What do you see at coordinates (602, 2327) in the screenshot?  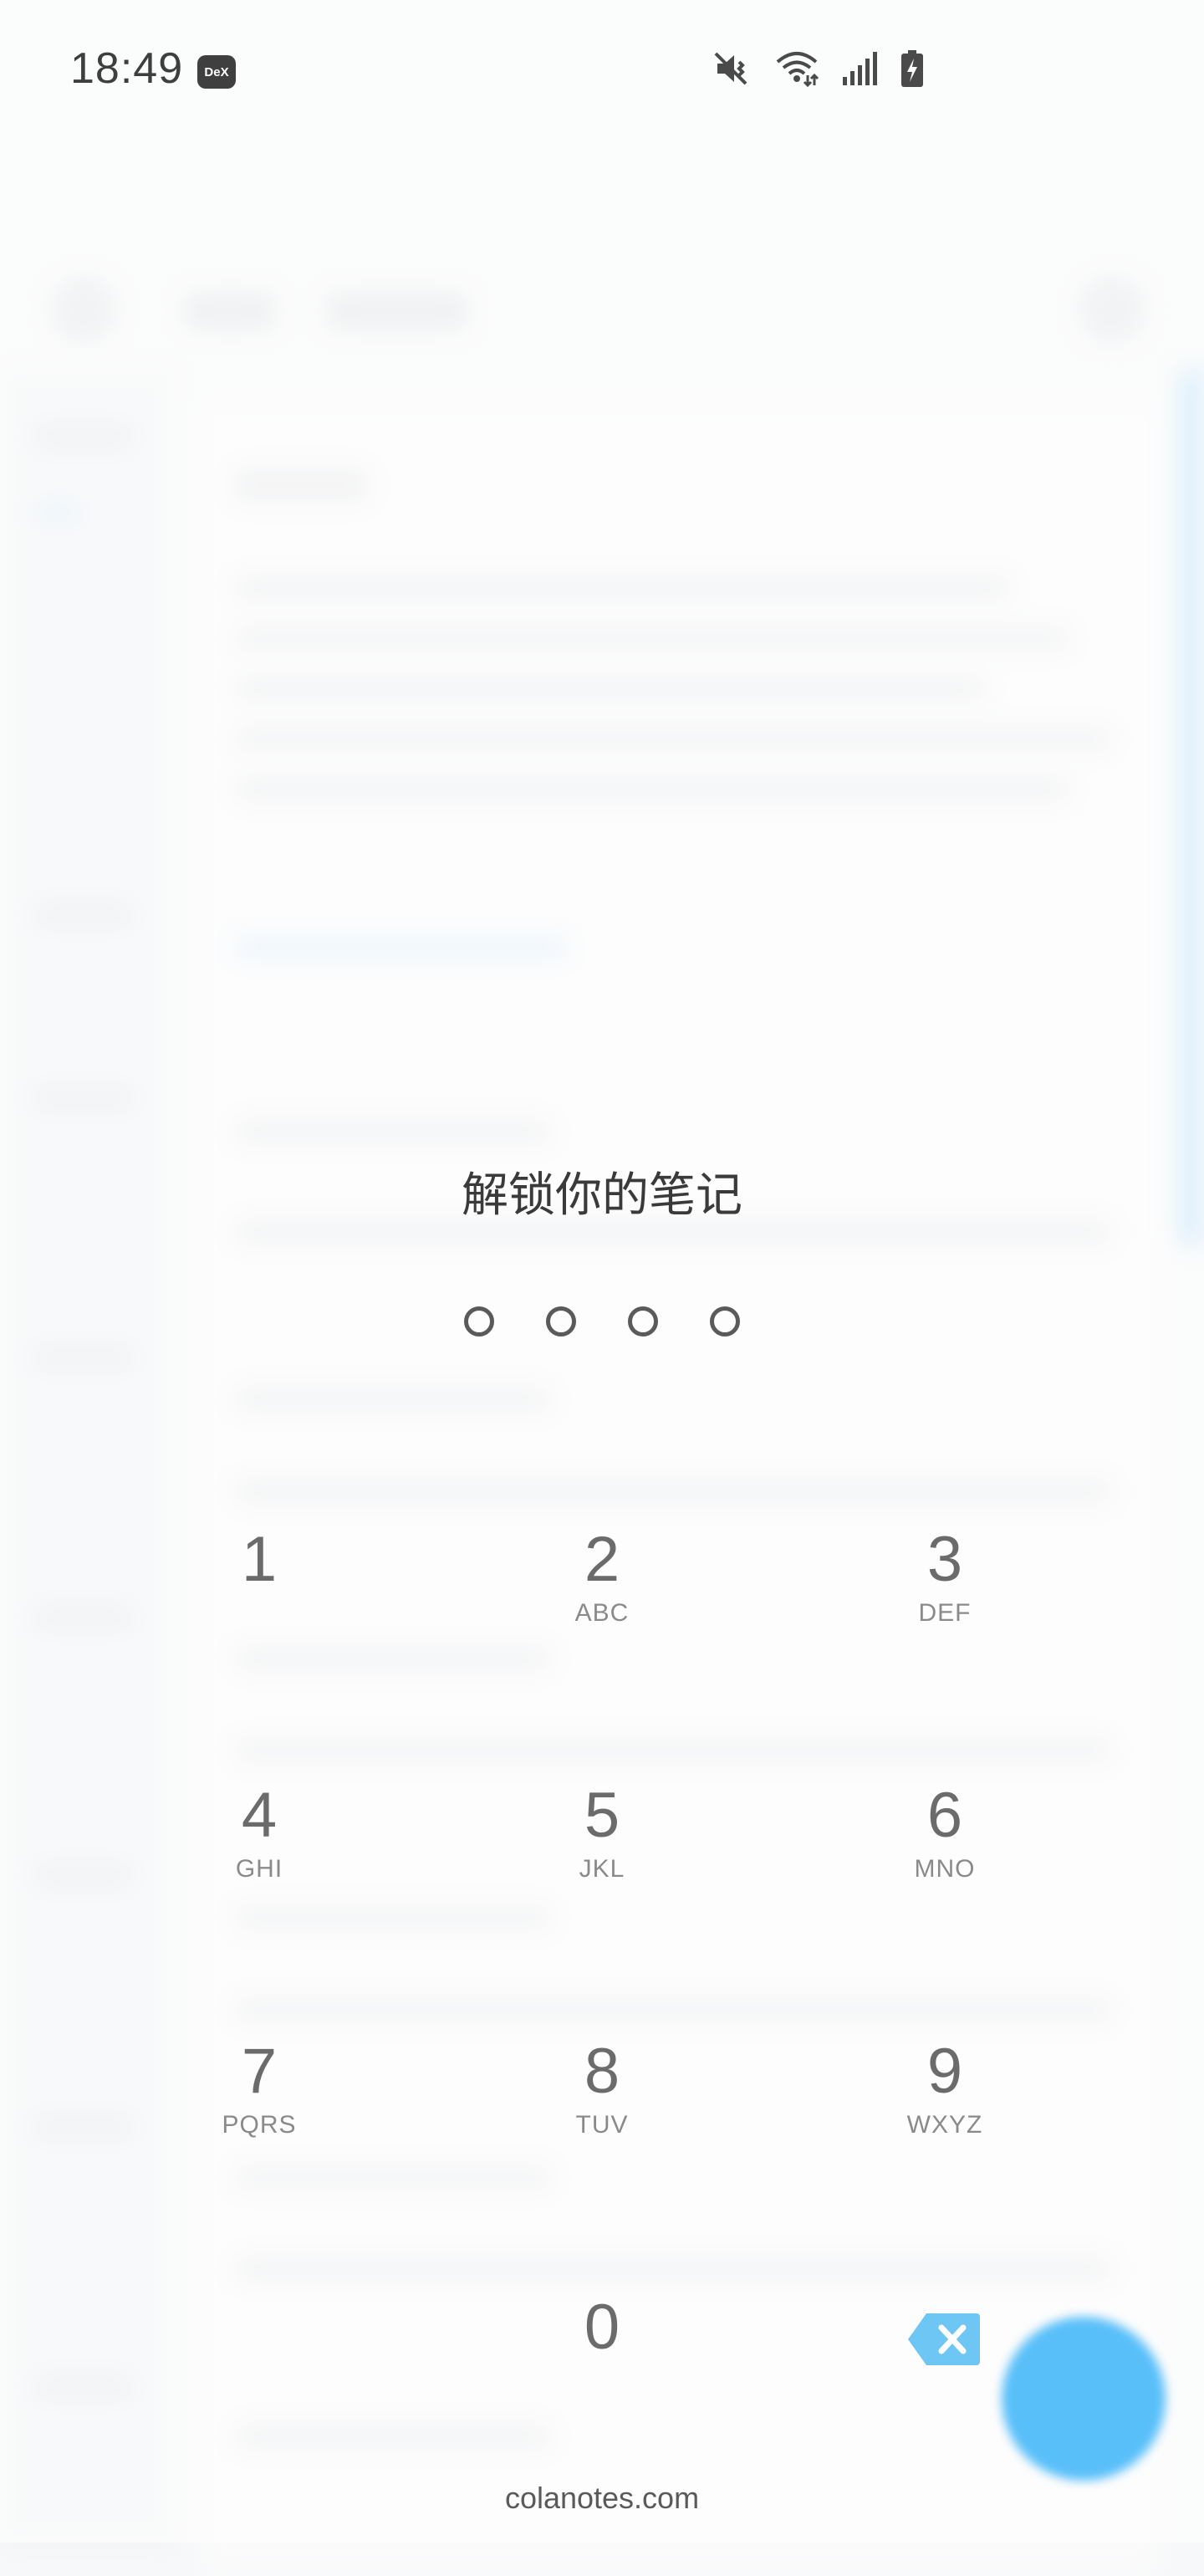 I see `key-digit: 0` at bounding box center [602, 2327].